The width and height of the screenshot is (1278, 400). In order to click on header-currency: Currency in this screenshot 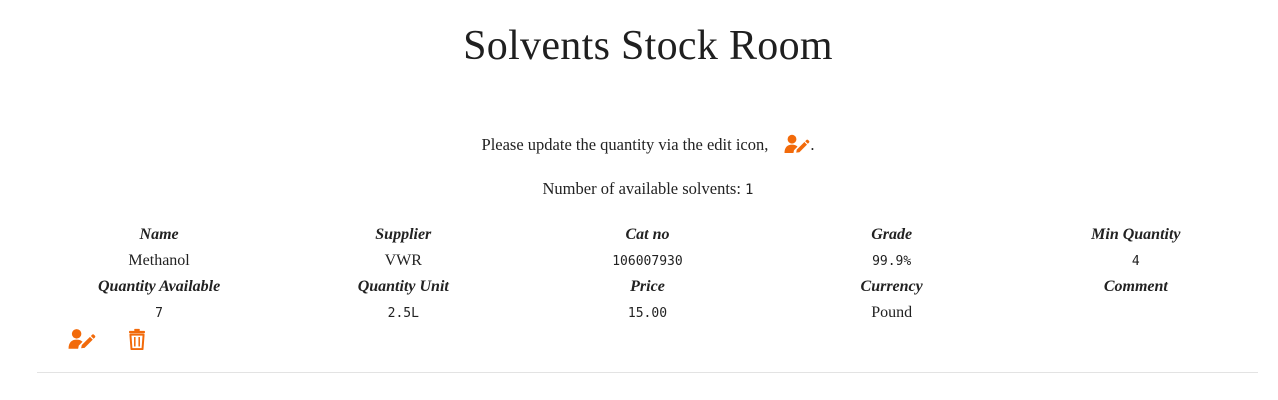, I will do `click(891, 286)`.